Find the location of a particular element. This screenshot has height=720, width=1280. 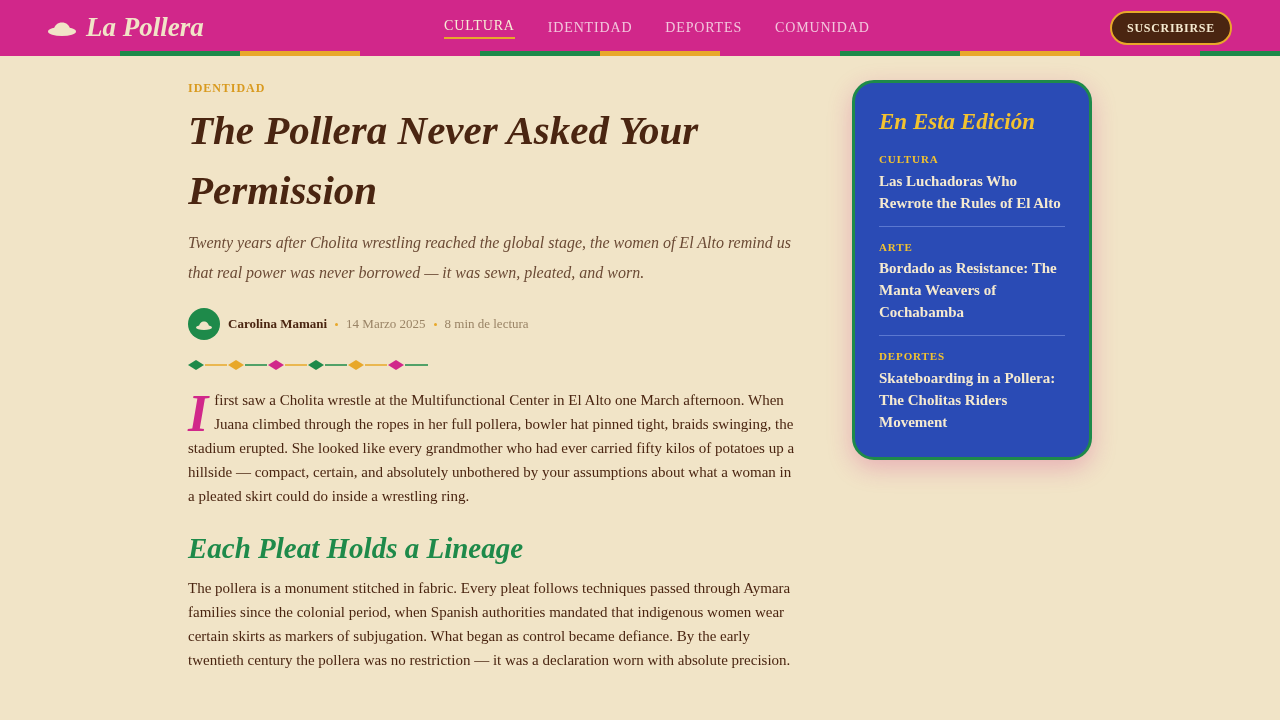

sidebar-title: En Esta Edición is located at coordinates (957, 122).